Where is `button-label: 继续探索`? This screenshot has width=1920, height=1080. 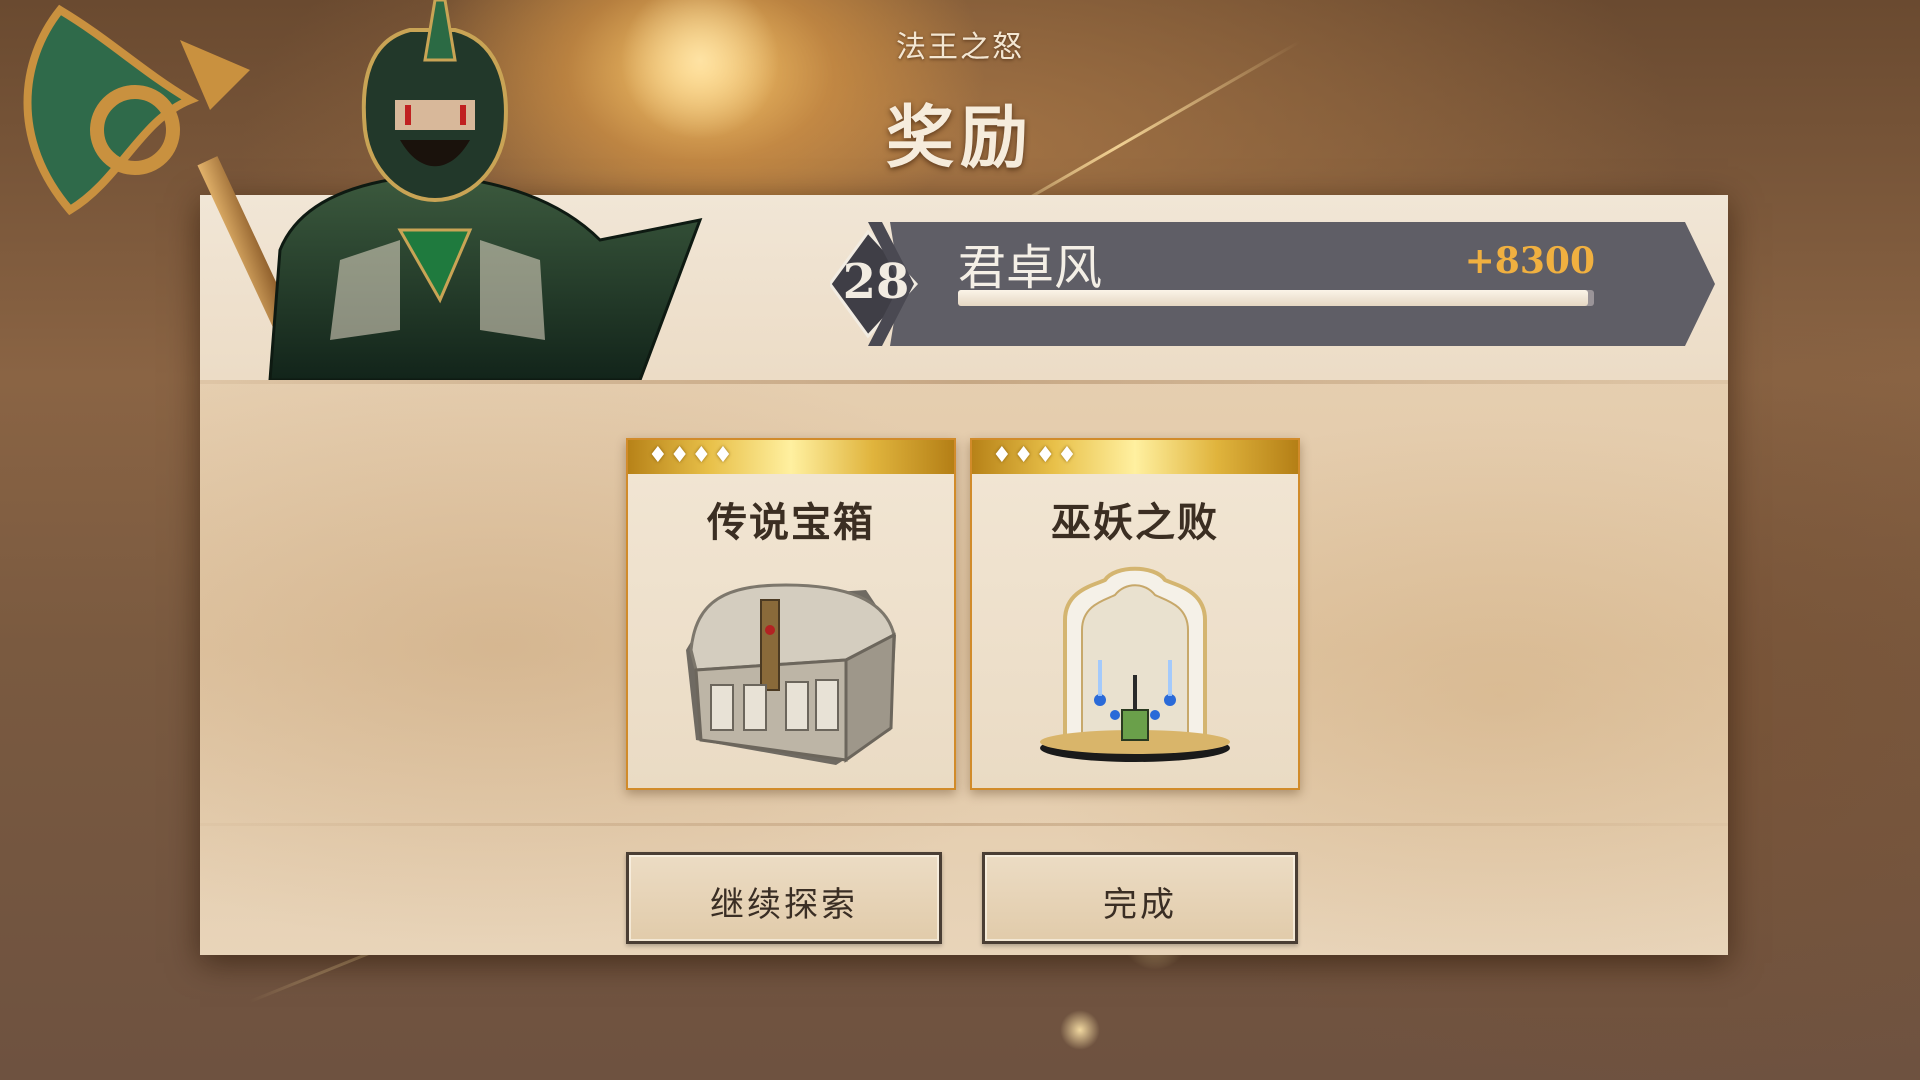 button-label: 继续探索 is located at coordinates (784, 905).